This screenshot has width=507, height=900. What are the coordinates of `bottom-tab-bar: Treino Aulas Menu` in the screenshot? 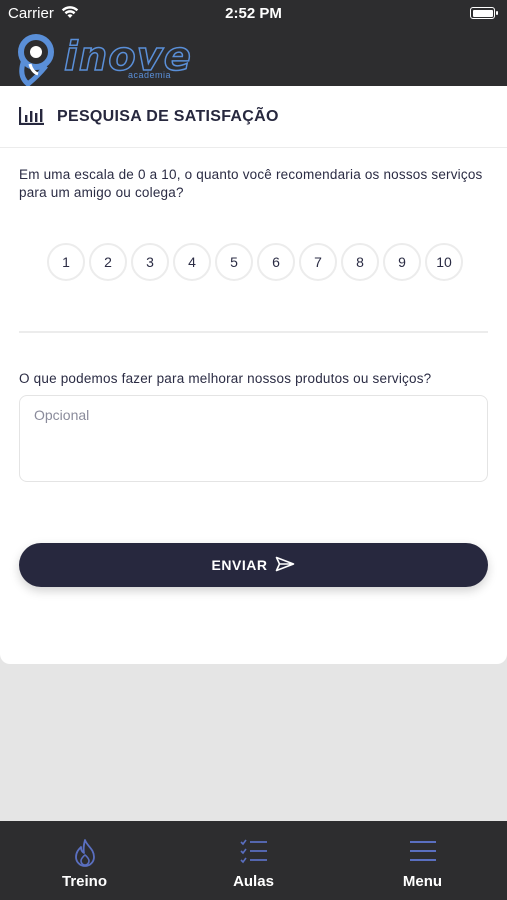 It's located at (253, 860).